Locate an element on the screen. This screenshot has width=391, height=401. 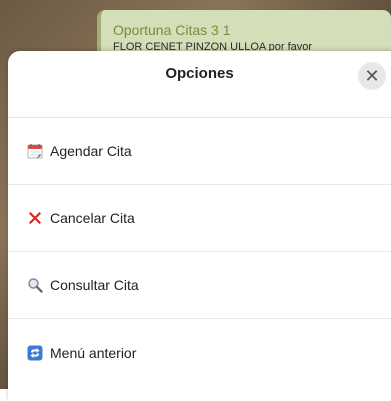
cross-mark-icon is located at coordinates (35, 218).